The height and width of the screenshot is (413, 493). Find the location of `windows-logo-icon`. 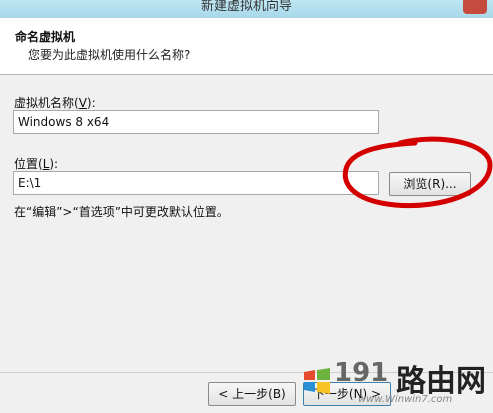

windows-logo-icon is located at coordinates (317, 381).